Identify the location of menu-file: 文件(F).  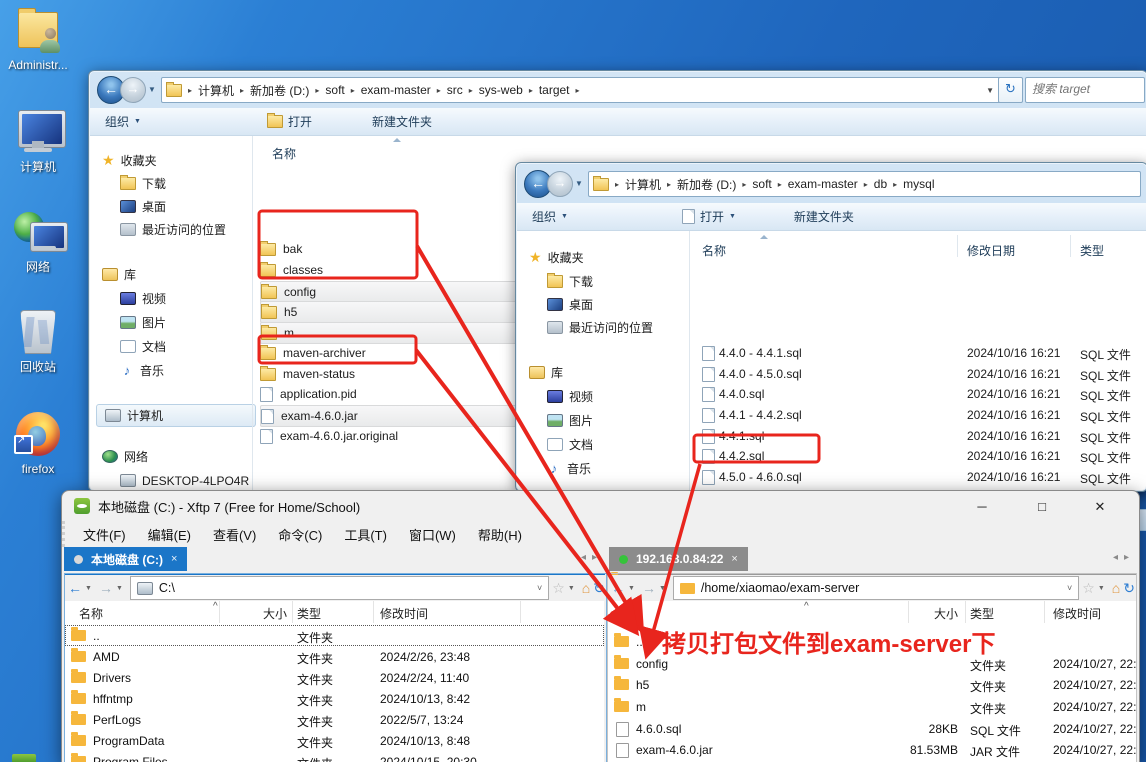
(104, 534).